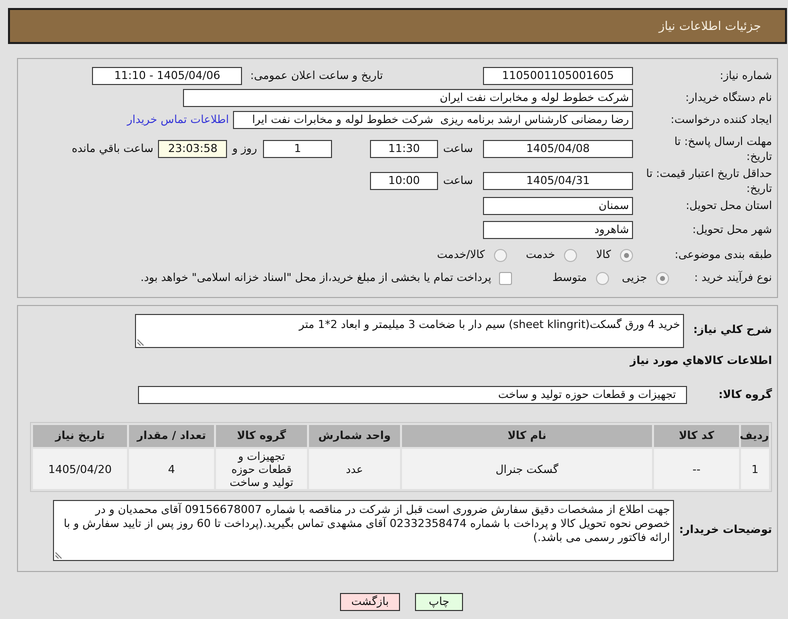 This screenshot has width=788, height=619. I want to click on table-cell: تجهیزات و قطعات حوزه تولید و ساخت, so click(261, 469).